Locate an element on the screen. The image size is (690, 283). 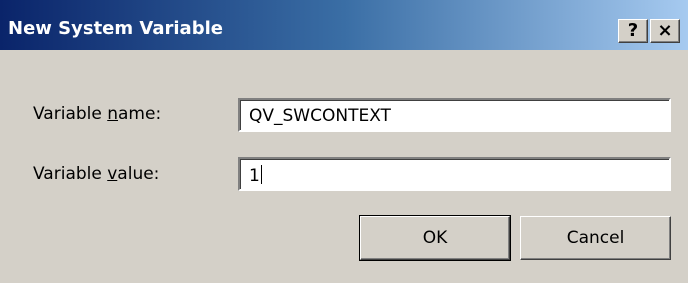
variable-value-label-prefix: Variable is located at coordinates (70, 174).